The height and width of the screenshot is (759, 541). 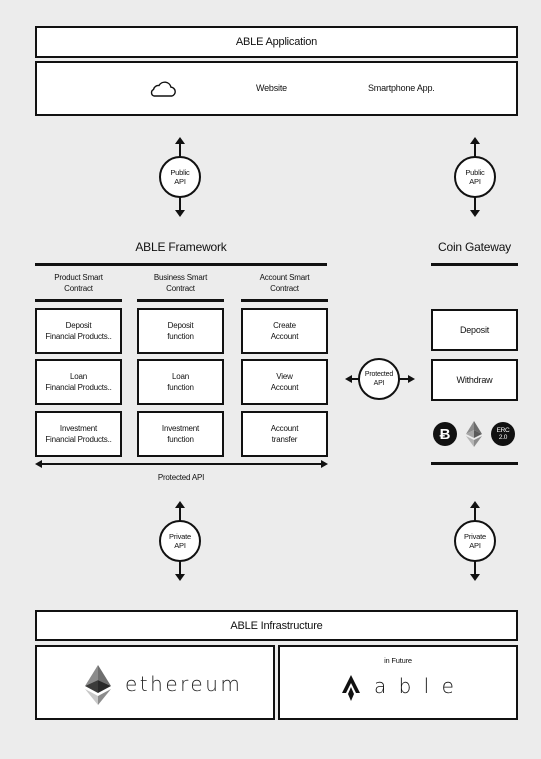 I want to click on column-header-account-line2: Contract, so click(x=284, y=288).